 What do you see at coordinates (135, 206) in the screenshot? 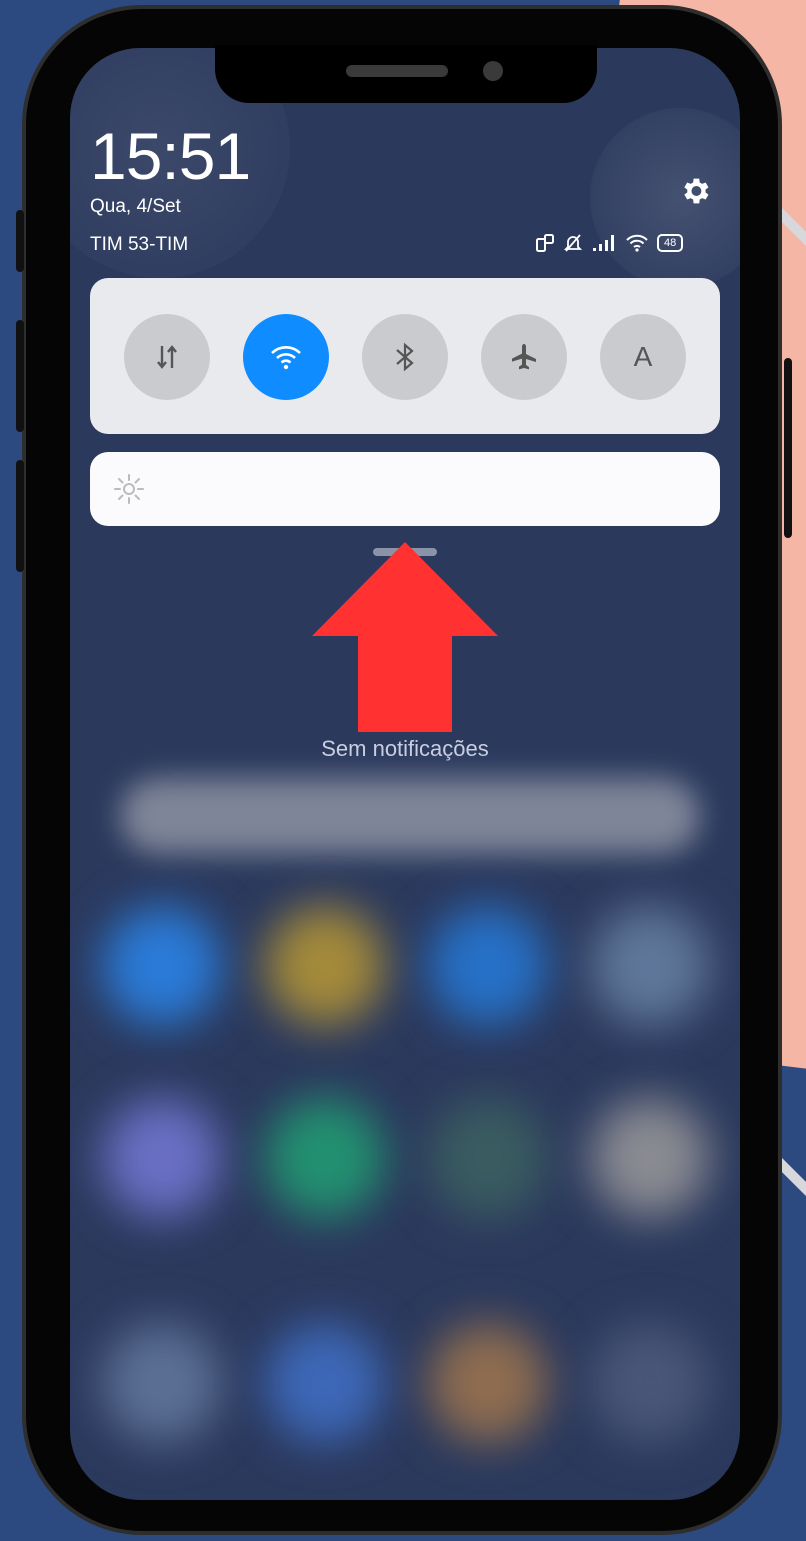
I see `date-text: Qua, 4/Set` at bounding box center [135, 206].